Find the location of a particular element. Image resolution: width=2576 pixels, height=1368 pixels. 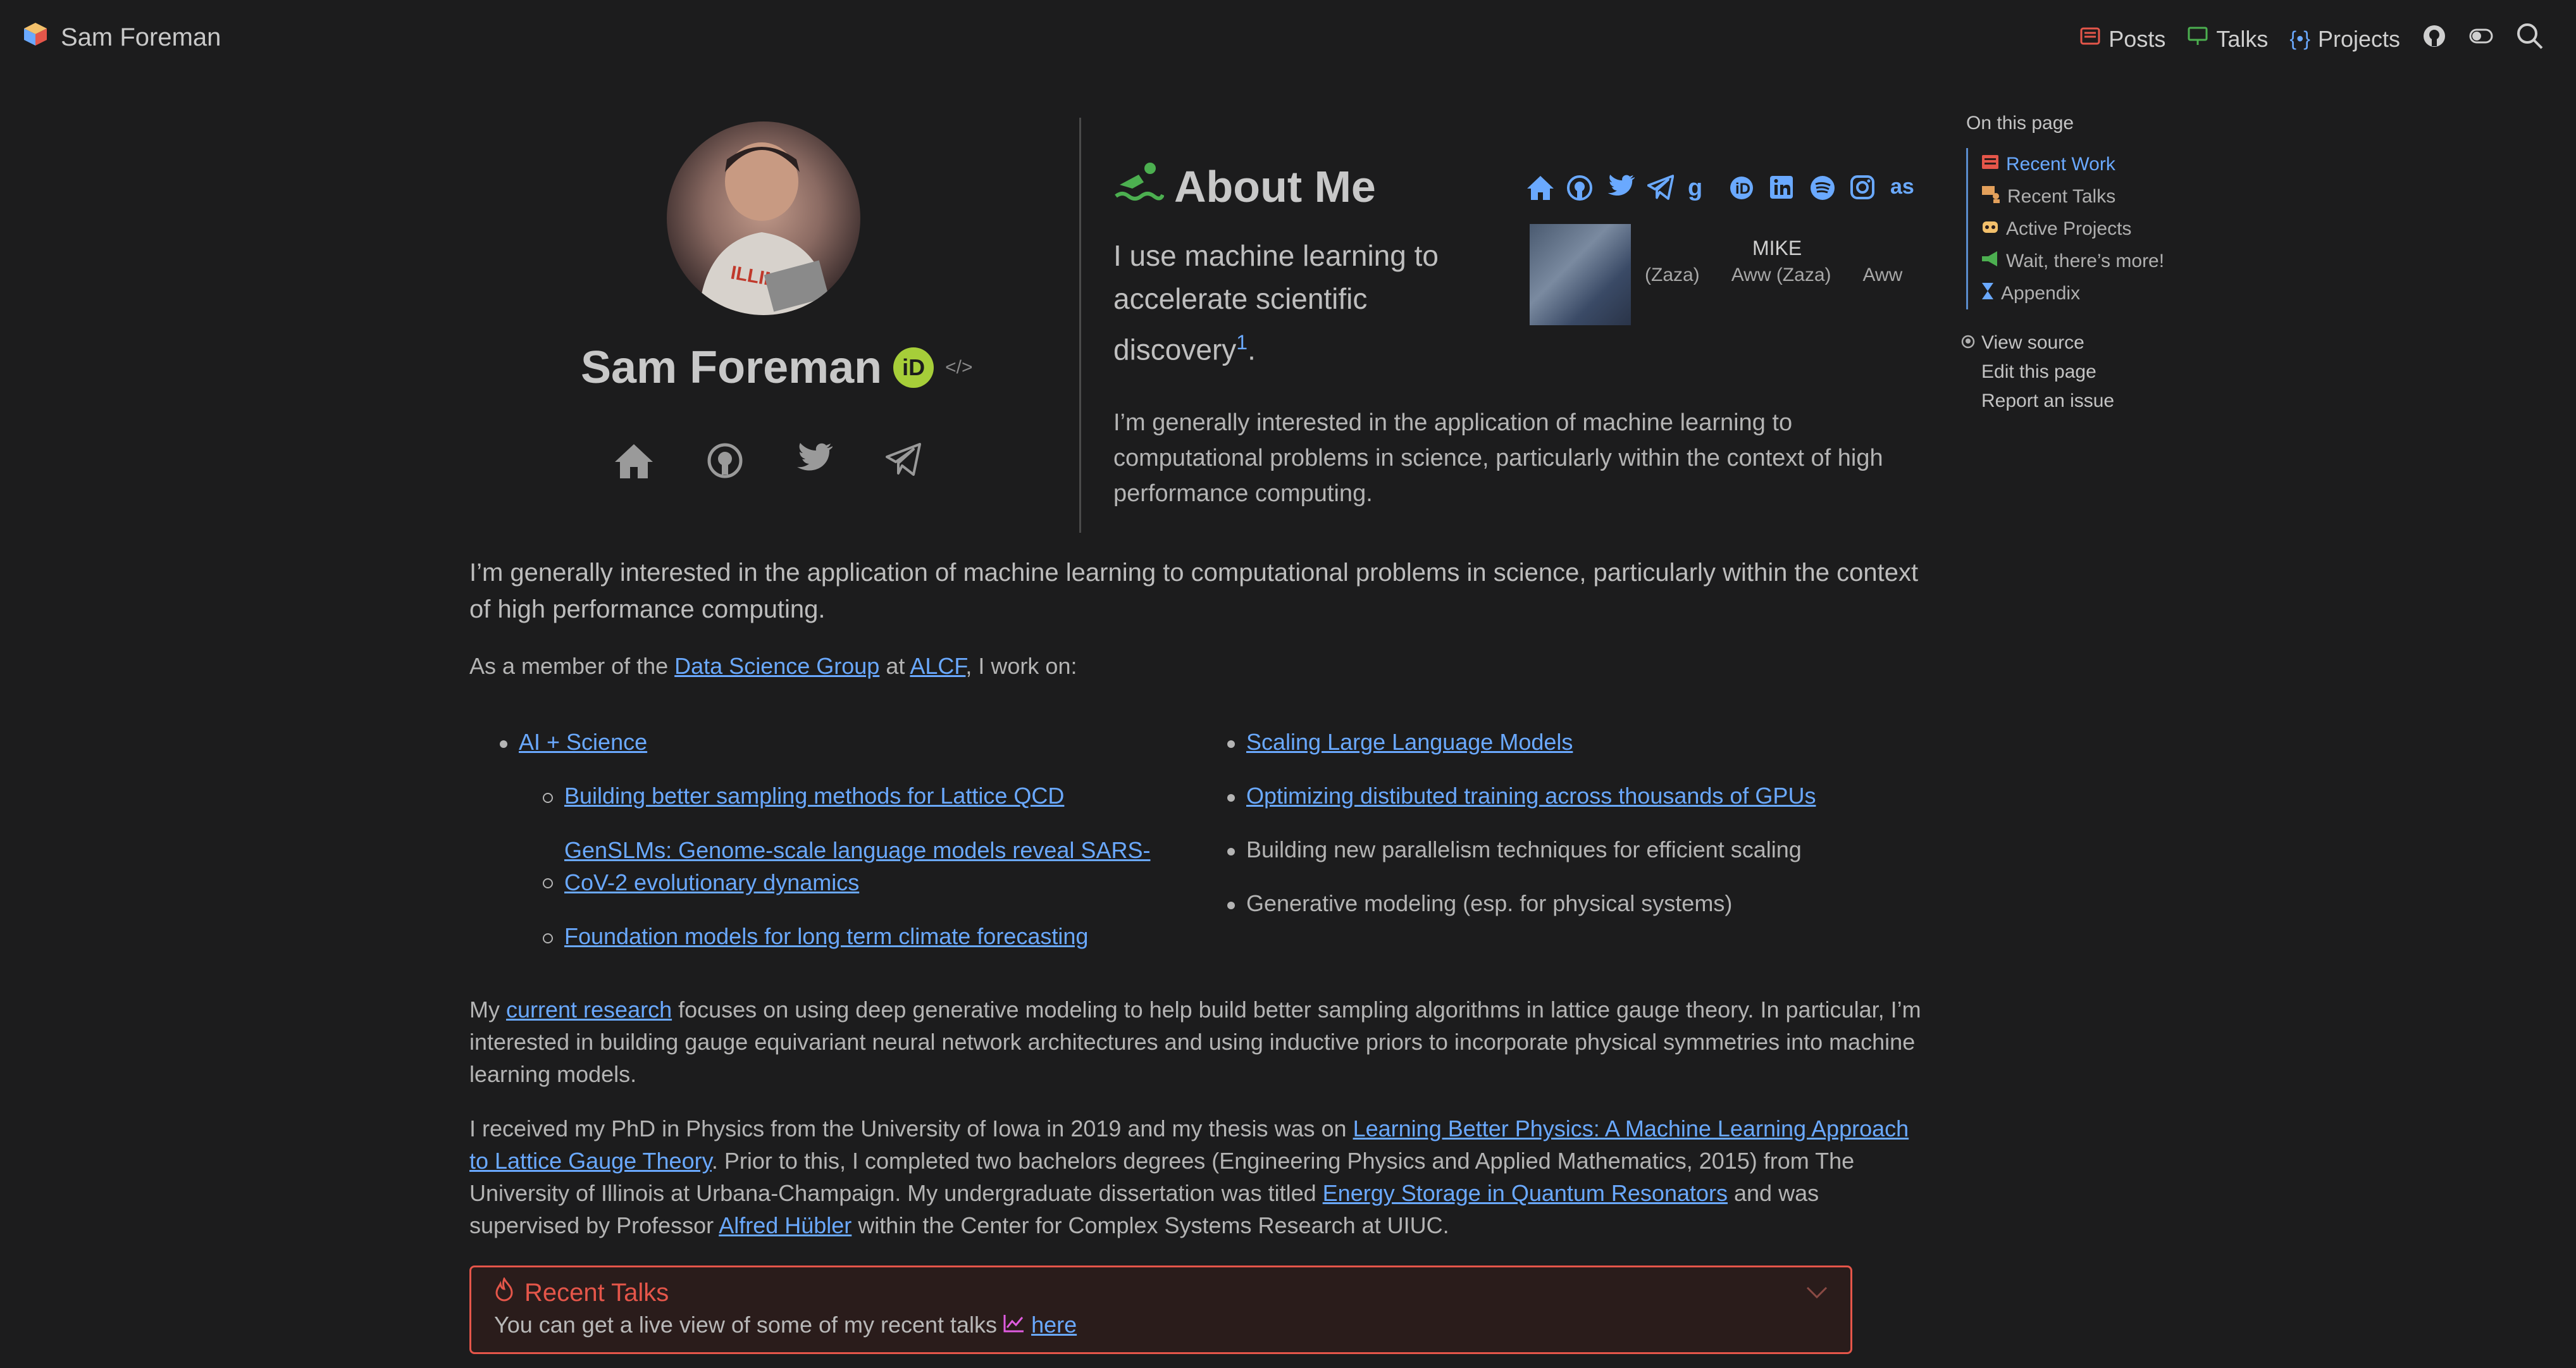

nav-posts: Posts is located at coordinates (2122, 39).